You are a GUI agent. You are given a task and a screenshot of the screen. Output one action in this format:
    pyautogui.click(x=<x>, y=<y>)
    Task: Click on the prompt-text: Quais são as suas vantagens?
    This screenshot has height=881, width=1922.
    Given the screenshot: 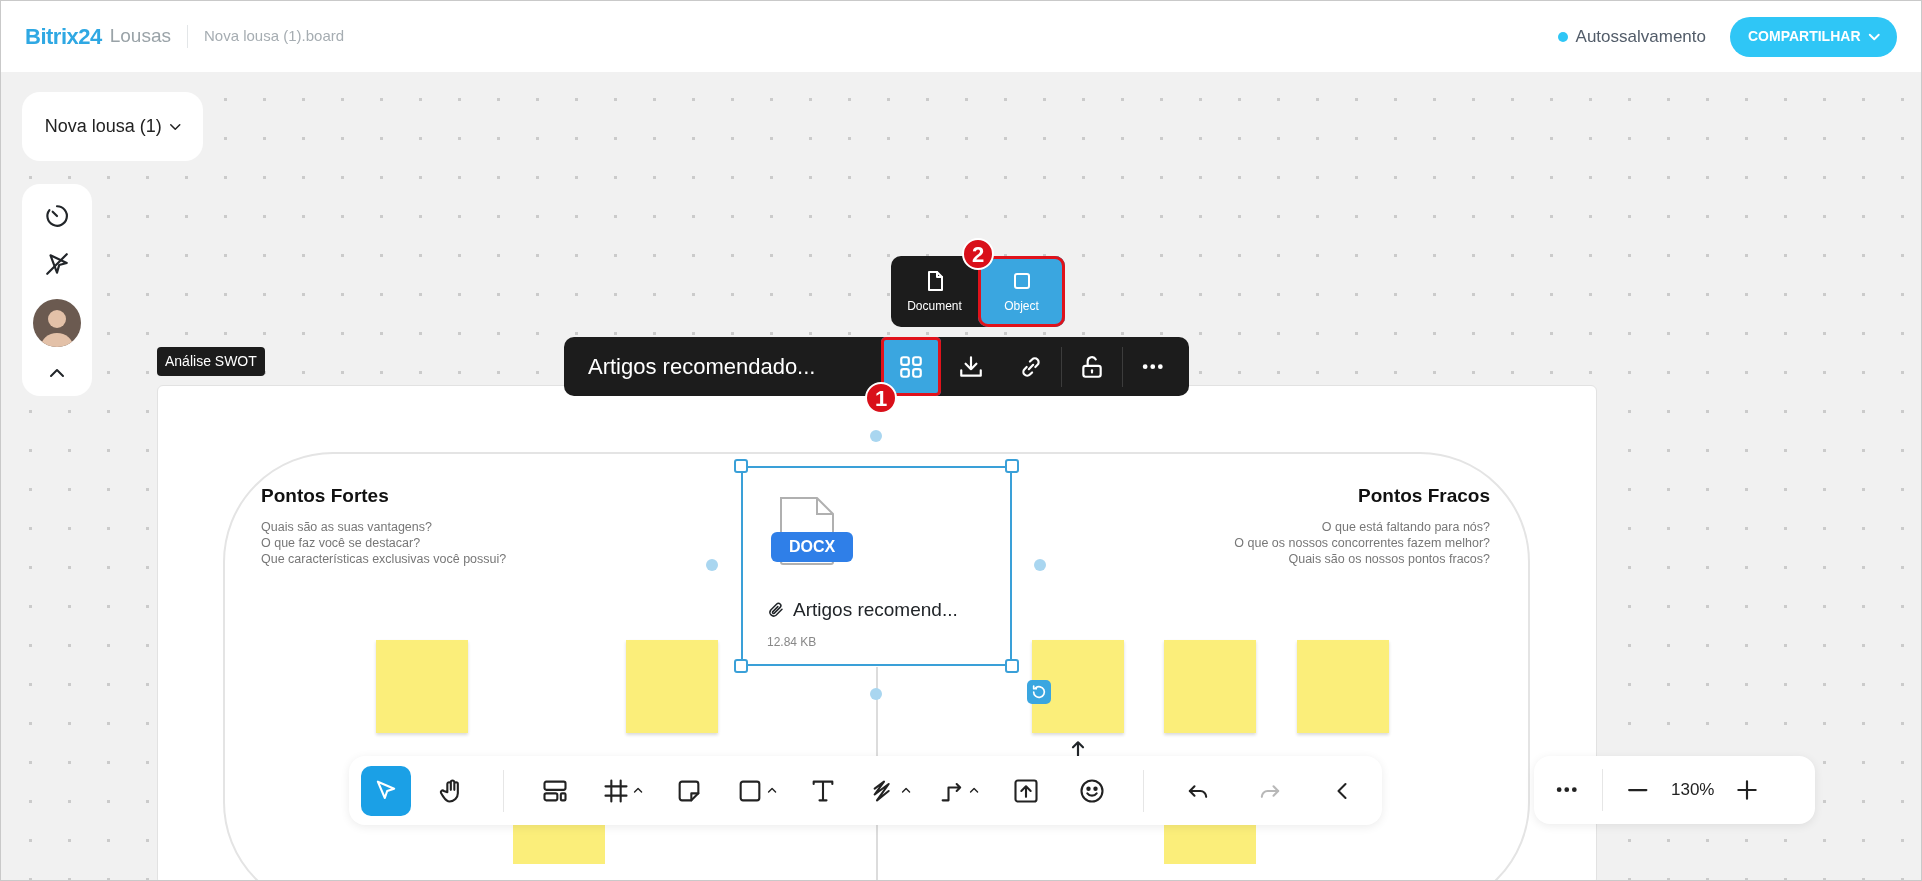 What is the action you would take?
    pyautogui.click(x=347, y=526)
    